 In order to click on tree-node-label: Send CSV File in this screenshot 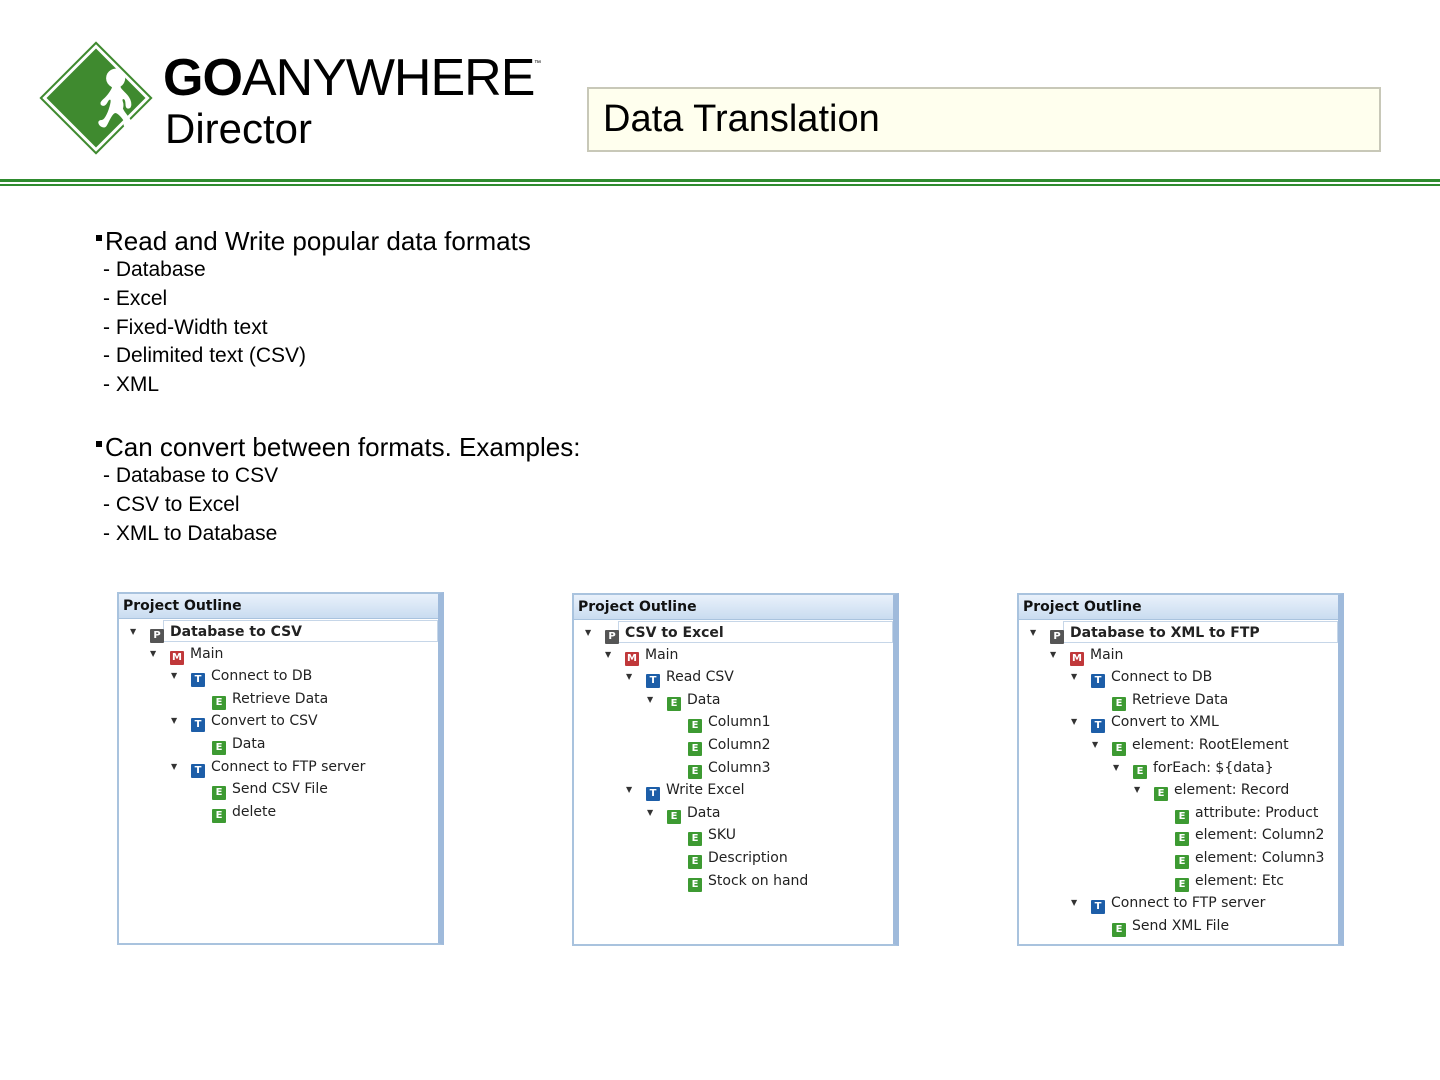, I will do `click(280, 789)`.